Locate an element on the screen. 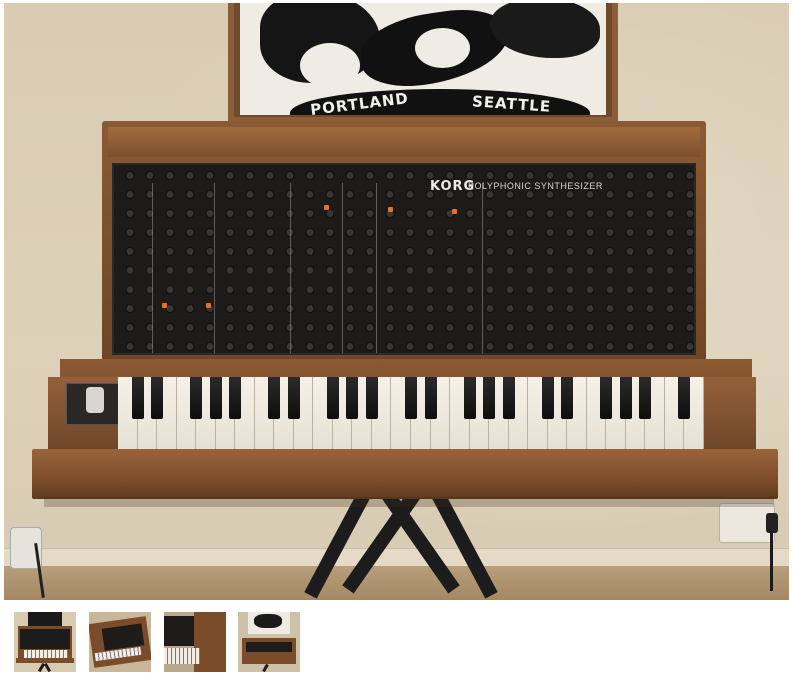 This screenshot has height=682, width=793. thumbnail-strip is located at coordinates (396, 641).